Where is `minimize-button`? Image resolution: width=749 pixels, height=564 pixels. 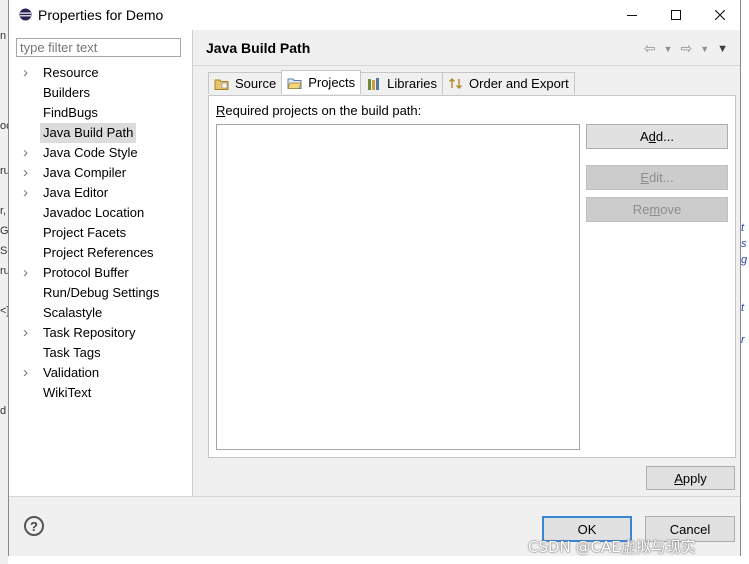 minimize-button is located at coordinates (632, 15).